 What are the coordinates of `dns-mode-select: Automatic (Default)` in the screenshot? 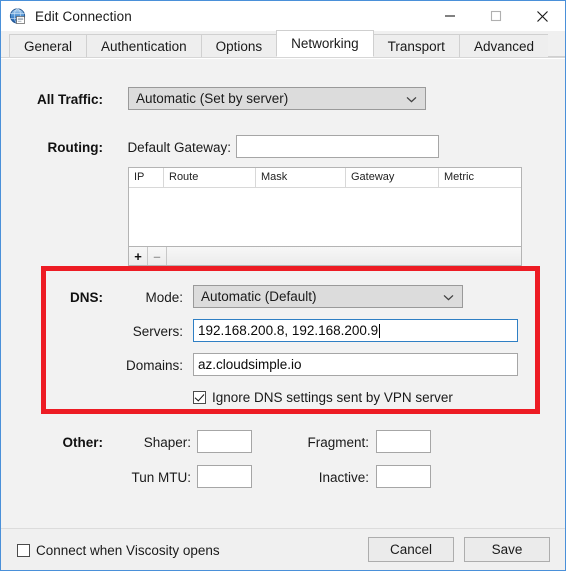 It's located at (328, 296).